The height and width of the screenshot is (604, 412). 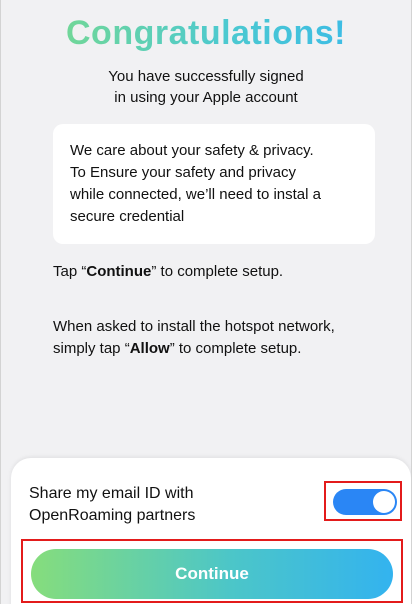 I want to click on page-title: Congratulations!, so click(x=206, y=33).